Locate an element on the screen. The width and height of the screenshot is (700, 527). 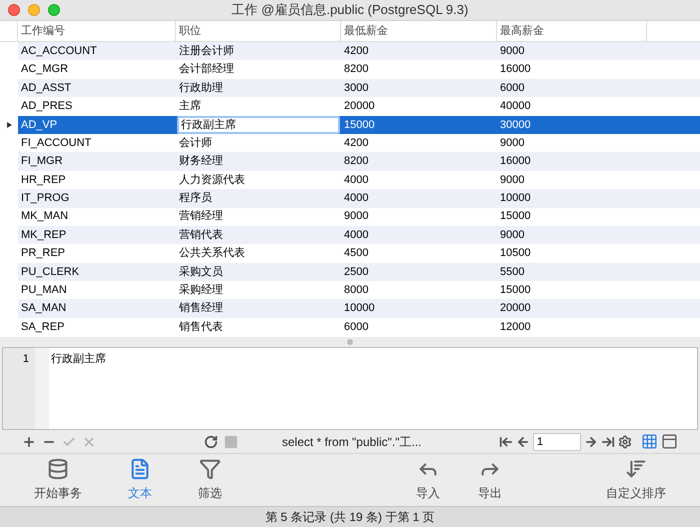
table-cell-text: 12000 is located at coordinates (515, 327).